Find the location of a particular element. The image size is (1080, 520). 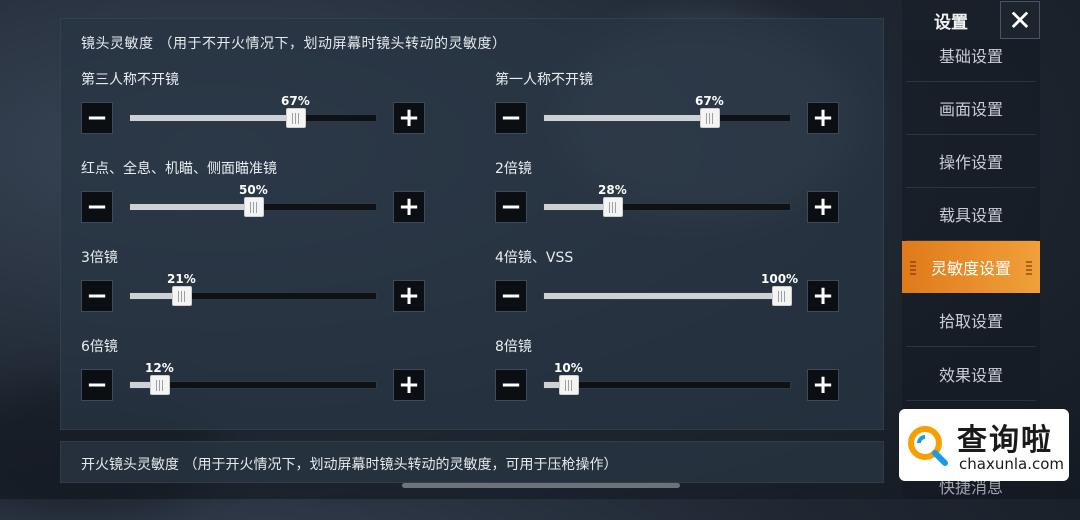

slider-label: 4倍镜、VSS is located at coordinates (534, 258).